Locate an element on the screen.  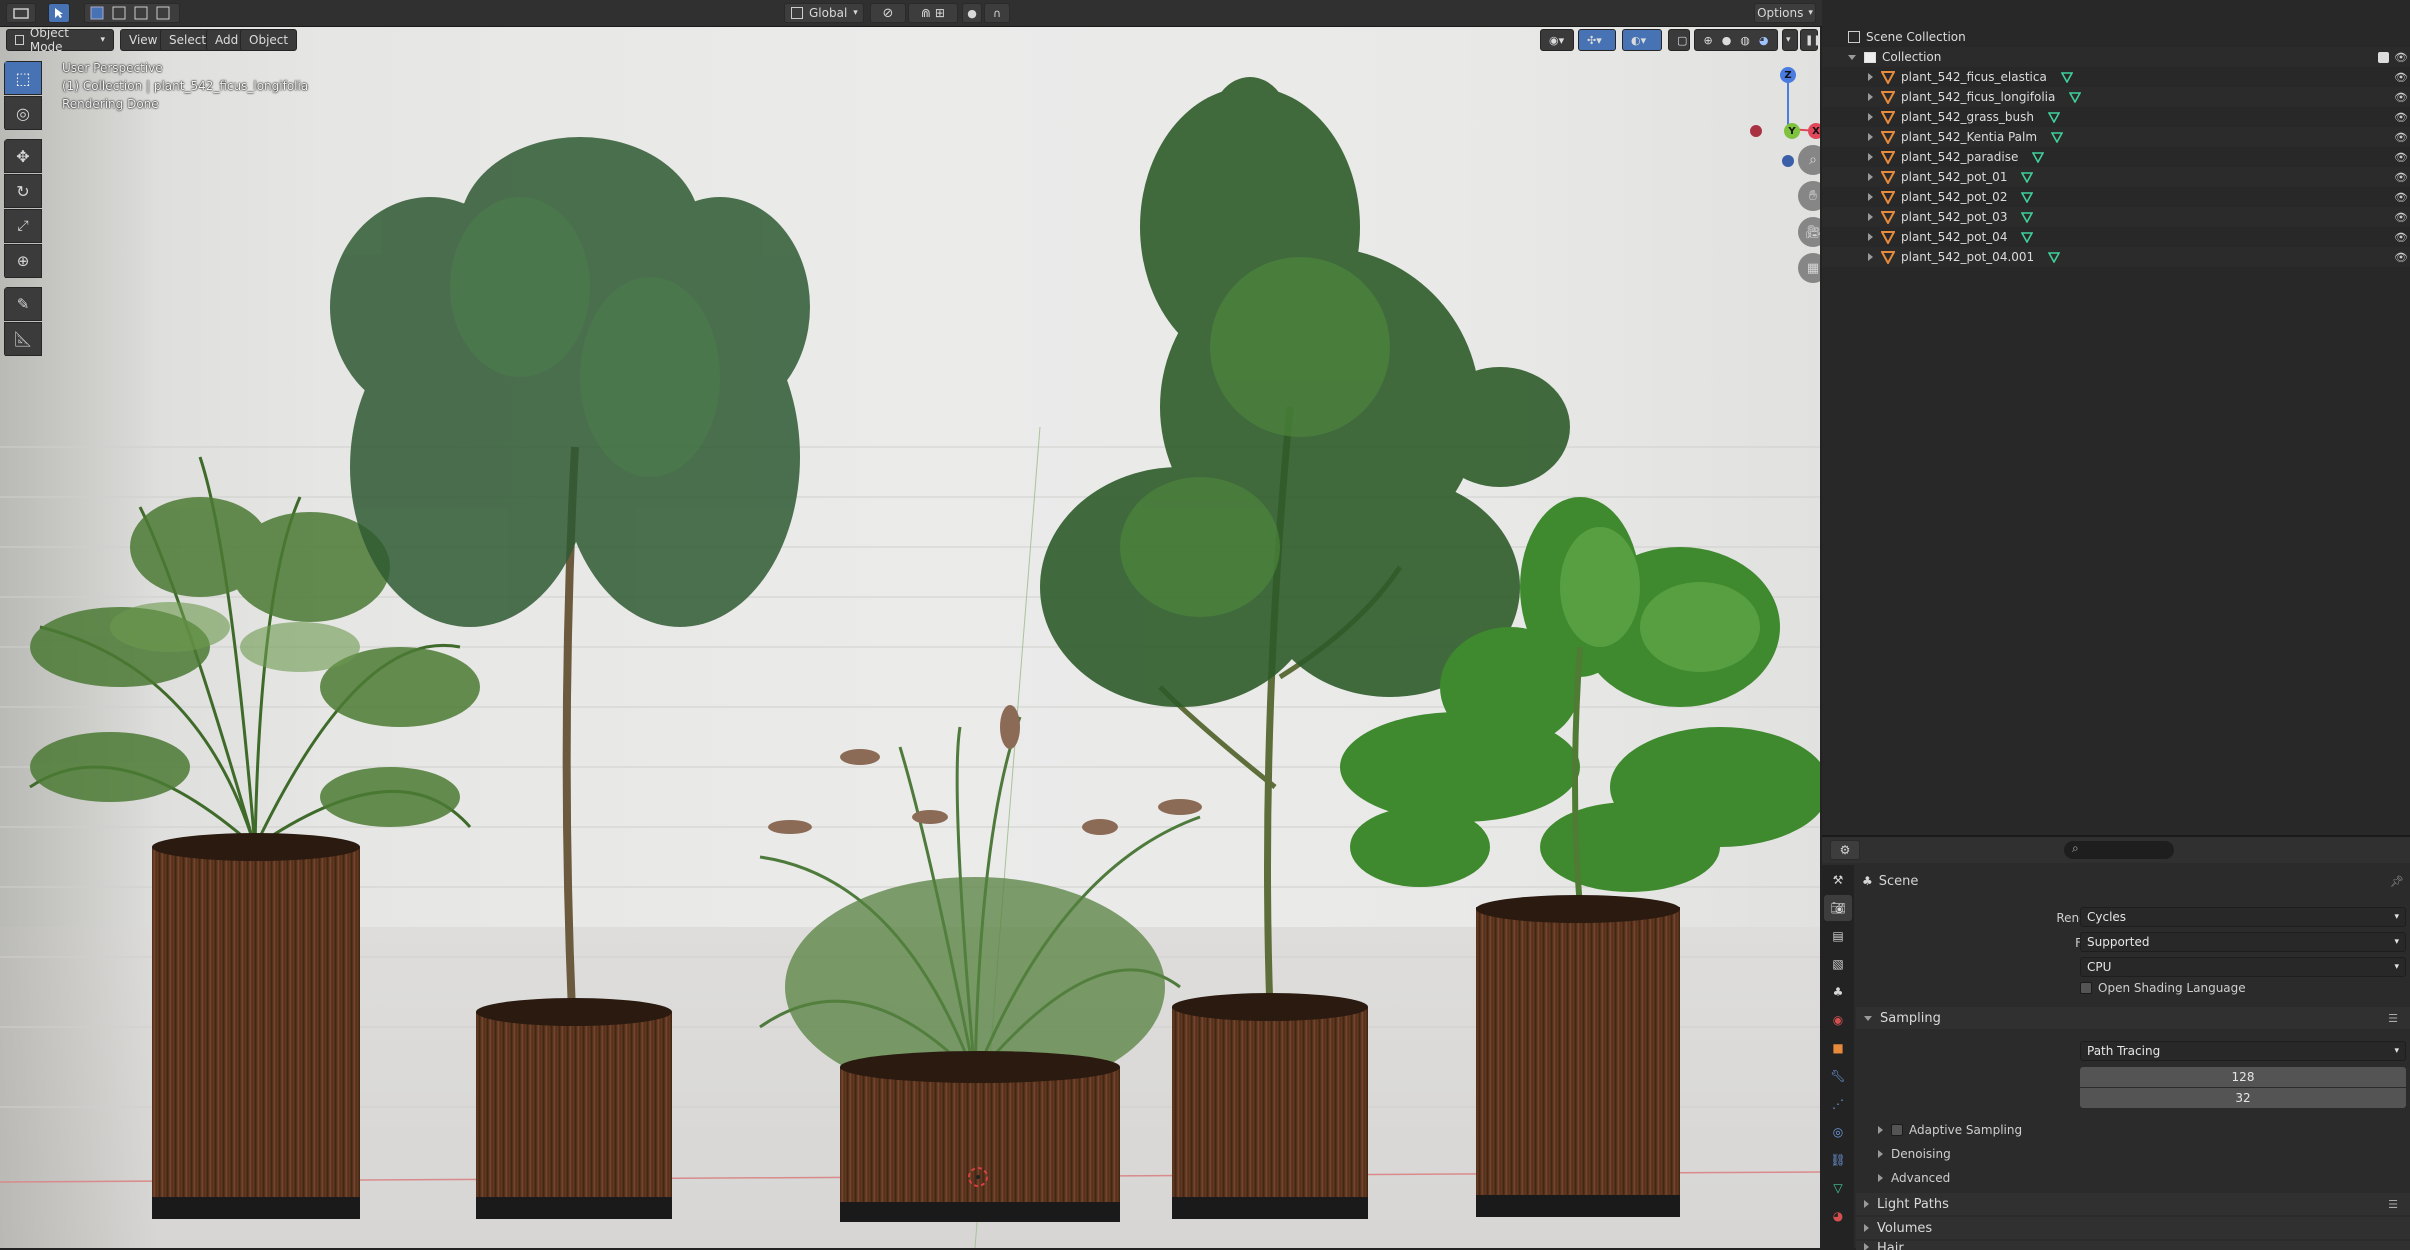
list-icon: ☰ is located at coordinates (2393, 1018).